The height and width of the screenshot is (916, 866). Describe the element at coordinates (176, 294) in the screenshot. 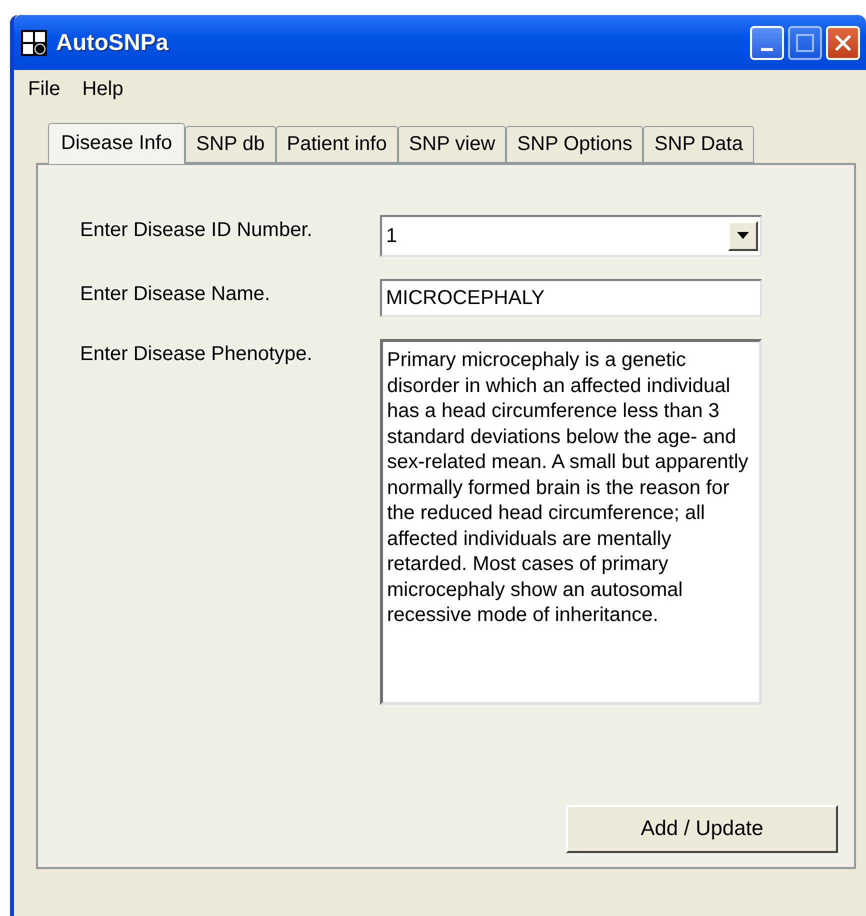

I see `field-label: Enter Disease Name.` at that location.